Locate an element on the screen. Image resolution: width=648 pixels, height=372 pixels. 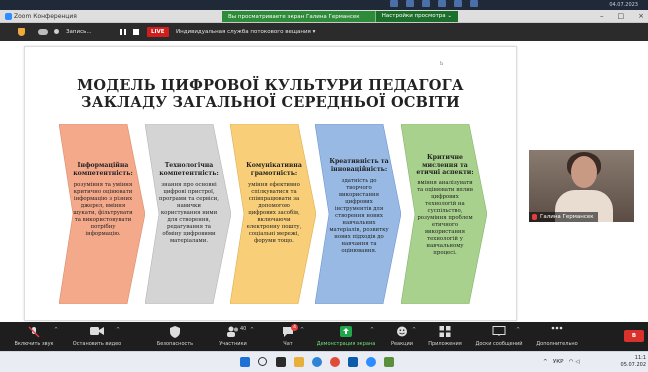
edge-icon is located at coordinates (317, 362).